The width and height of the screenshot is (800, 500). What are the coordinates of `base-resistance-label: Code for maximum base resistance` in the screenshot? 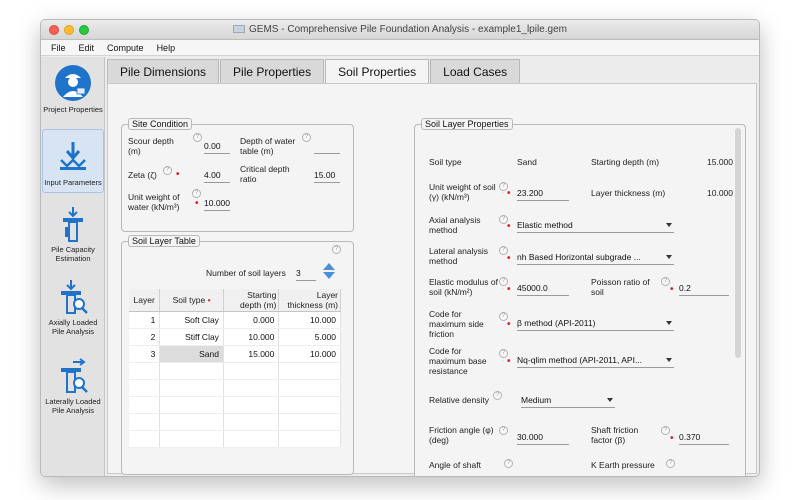 It's located at (458, 361).